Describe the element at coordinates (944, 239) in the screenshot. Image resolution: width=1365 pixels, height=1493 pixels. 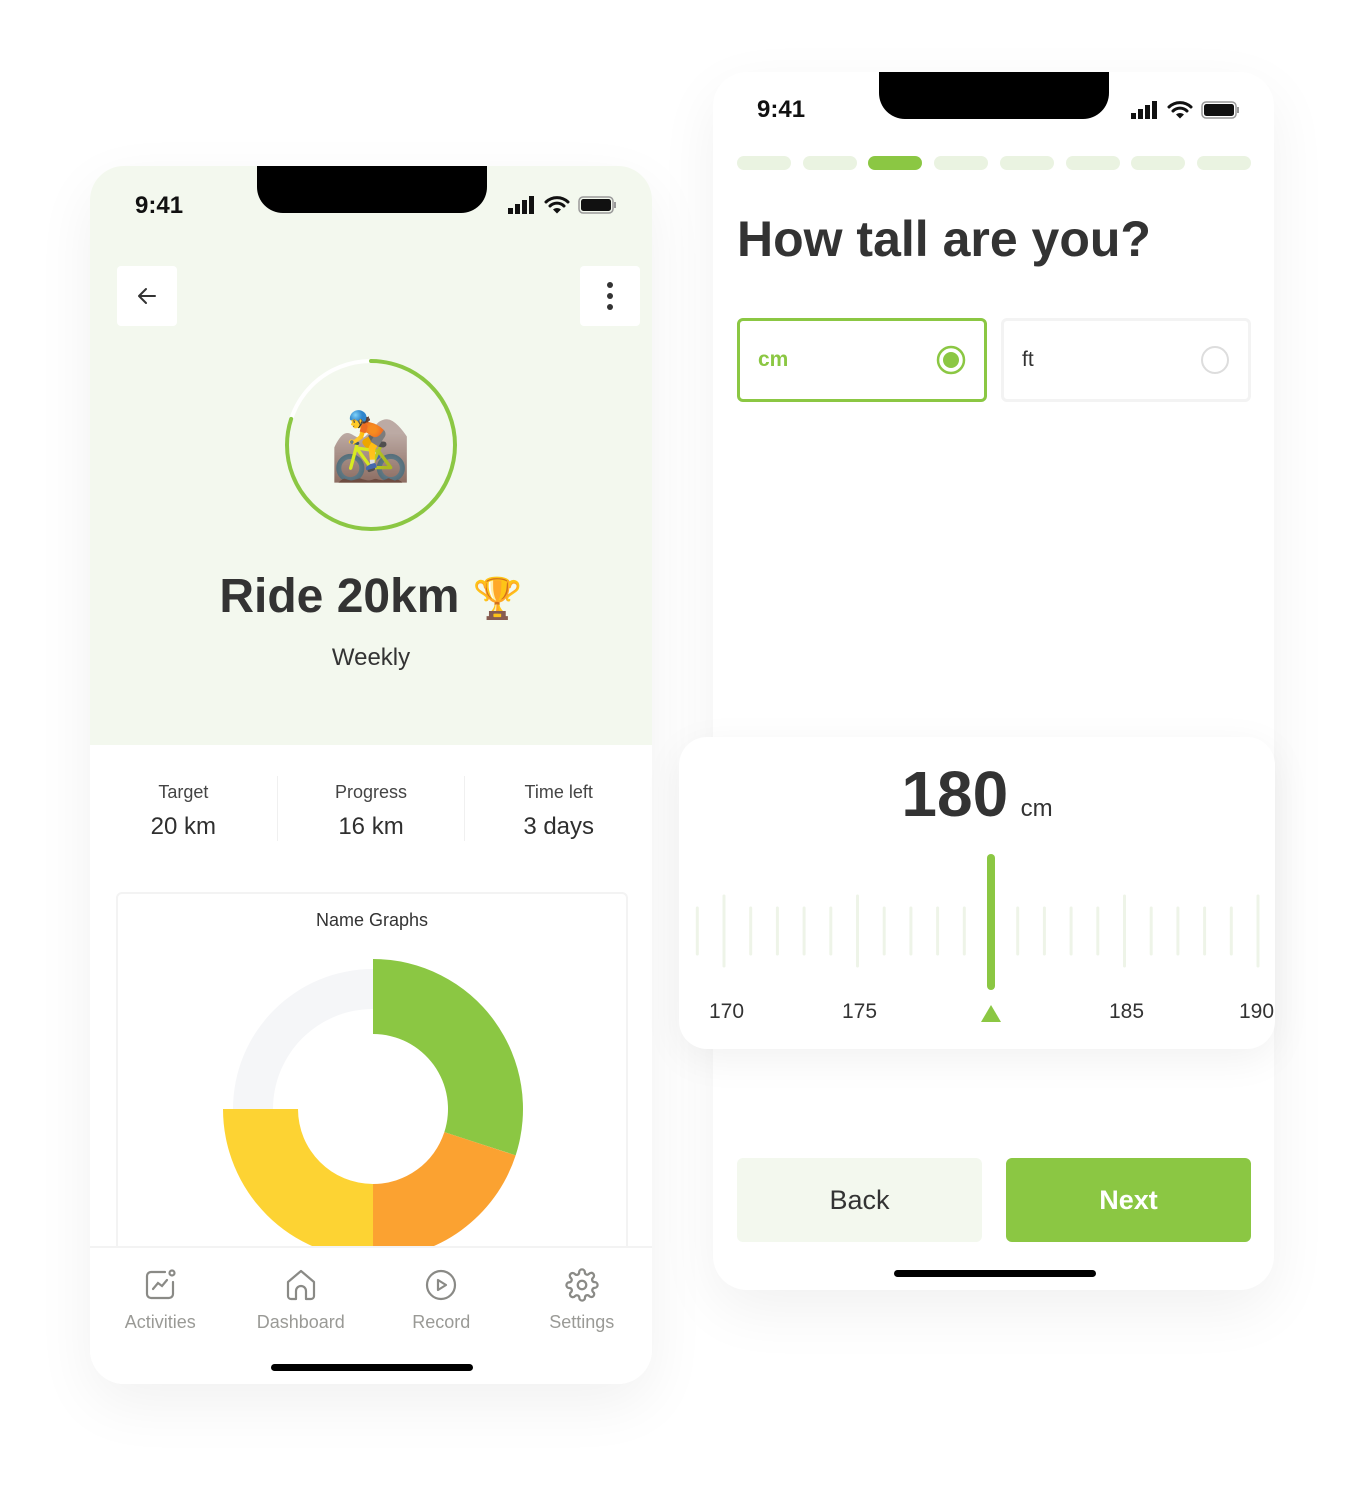
I see `question-title: How tall are you?` at that location.